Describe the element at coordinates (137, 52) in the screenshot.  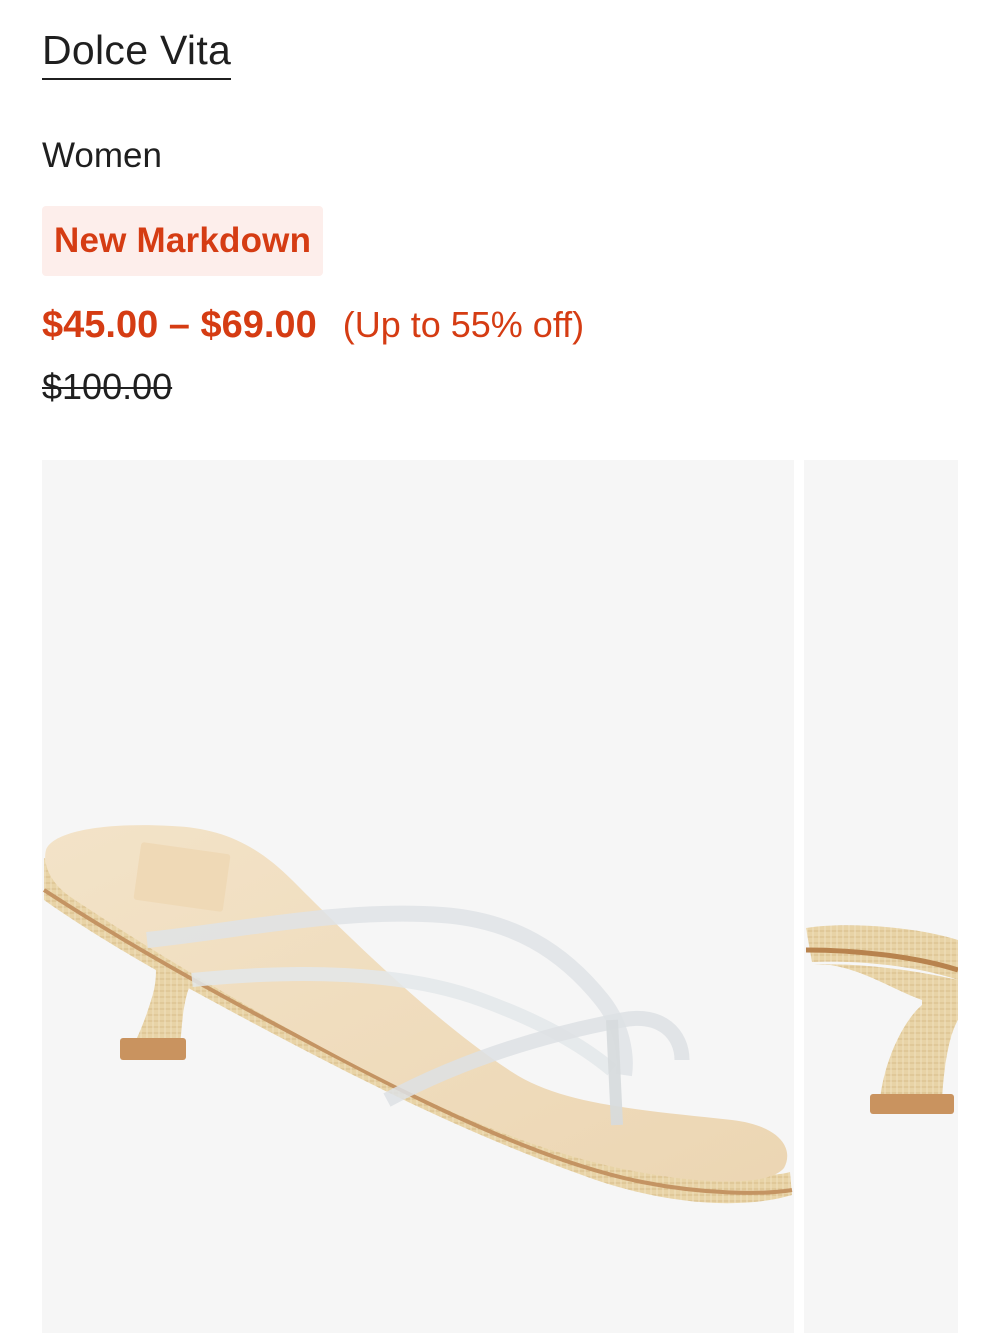
I see `brand-link: Dolce Vita` at that location.